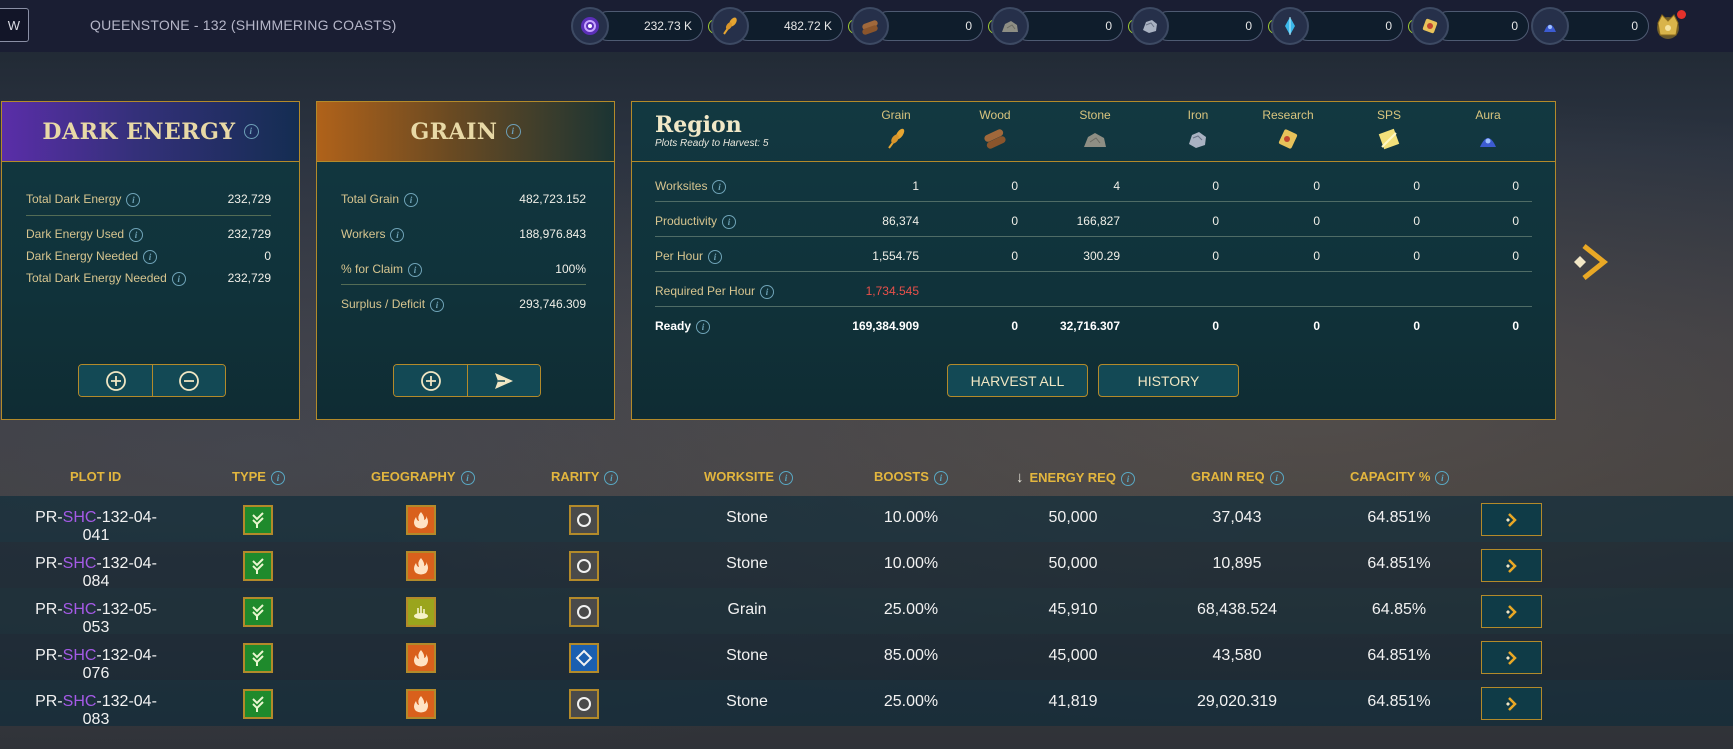 The height and width of the screenshot is (749, 1733). What do you see at coordinates (430, 380) in the screenshot?
I see `add-grain-button` at bounding box center [430, 380].